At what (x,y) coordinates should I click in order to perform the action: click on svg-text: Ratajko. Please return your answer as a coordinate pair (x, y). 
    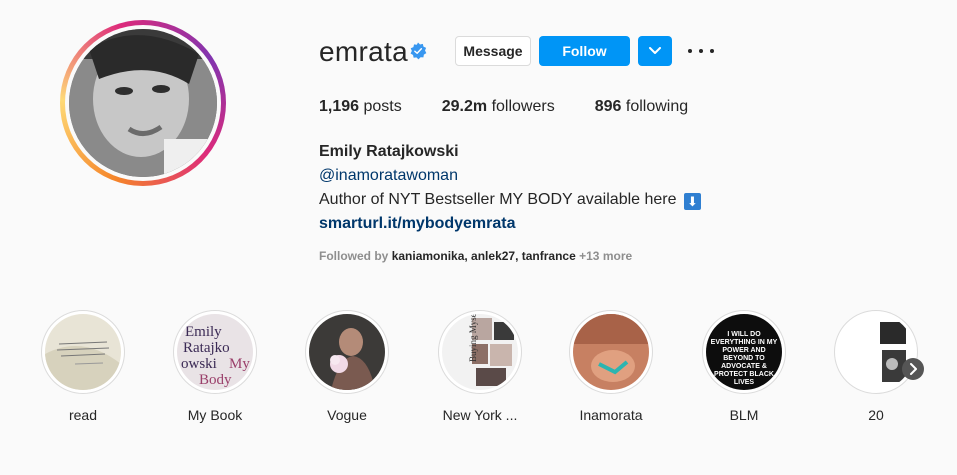
    Looking at the image, I should click on (206, 348).